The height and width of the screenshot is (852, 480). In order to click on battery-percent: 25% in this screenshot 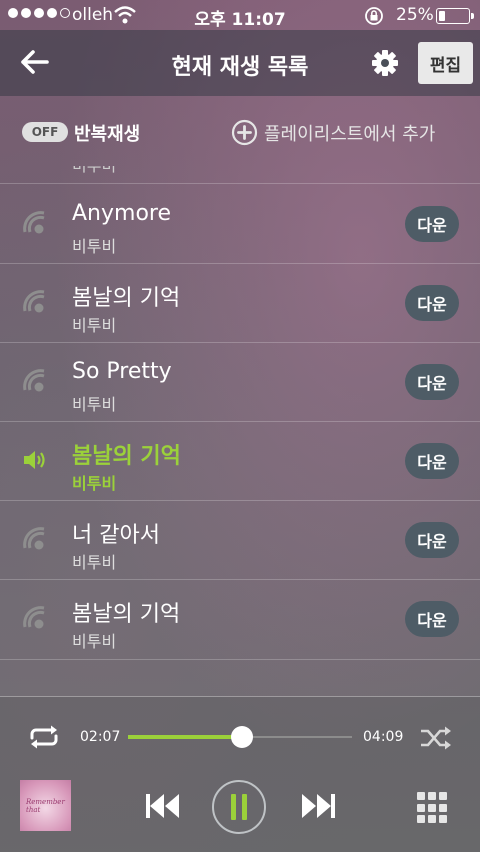, I will do `click(415, 15)`.